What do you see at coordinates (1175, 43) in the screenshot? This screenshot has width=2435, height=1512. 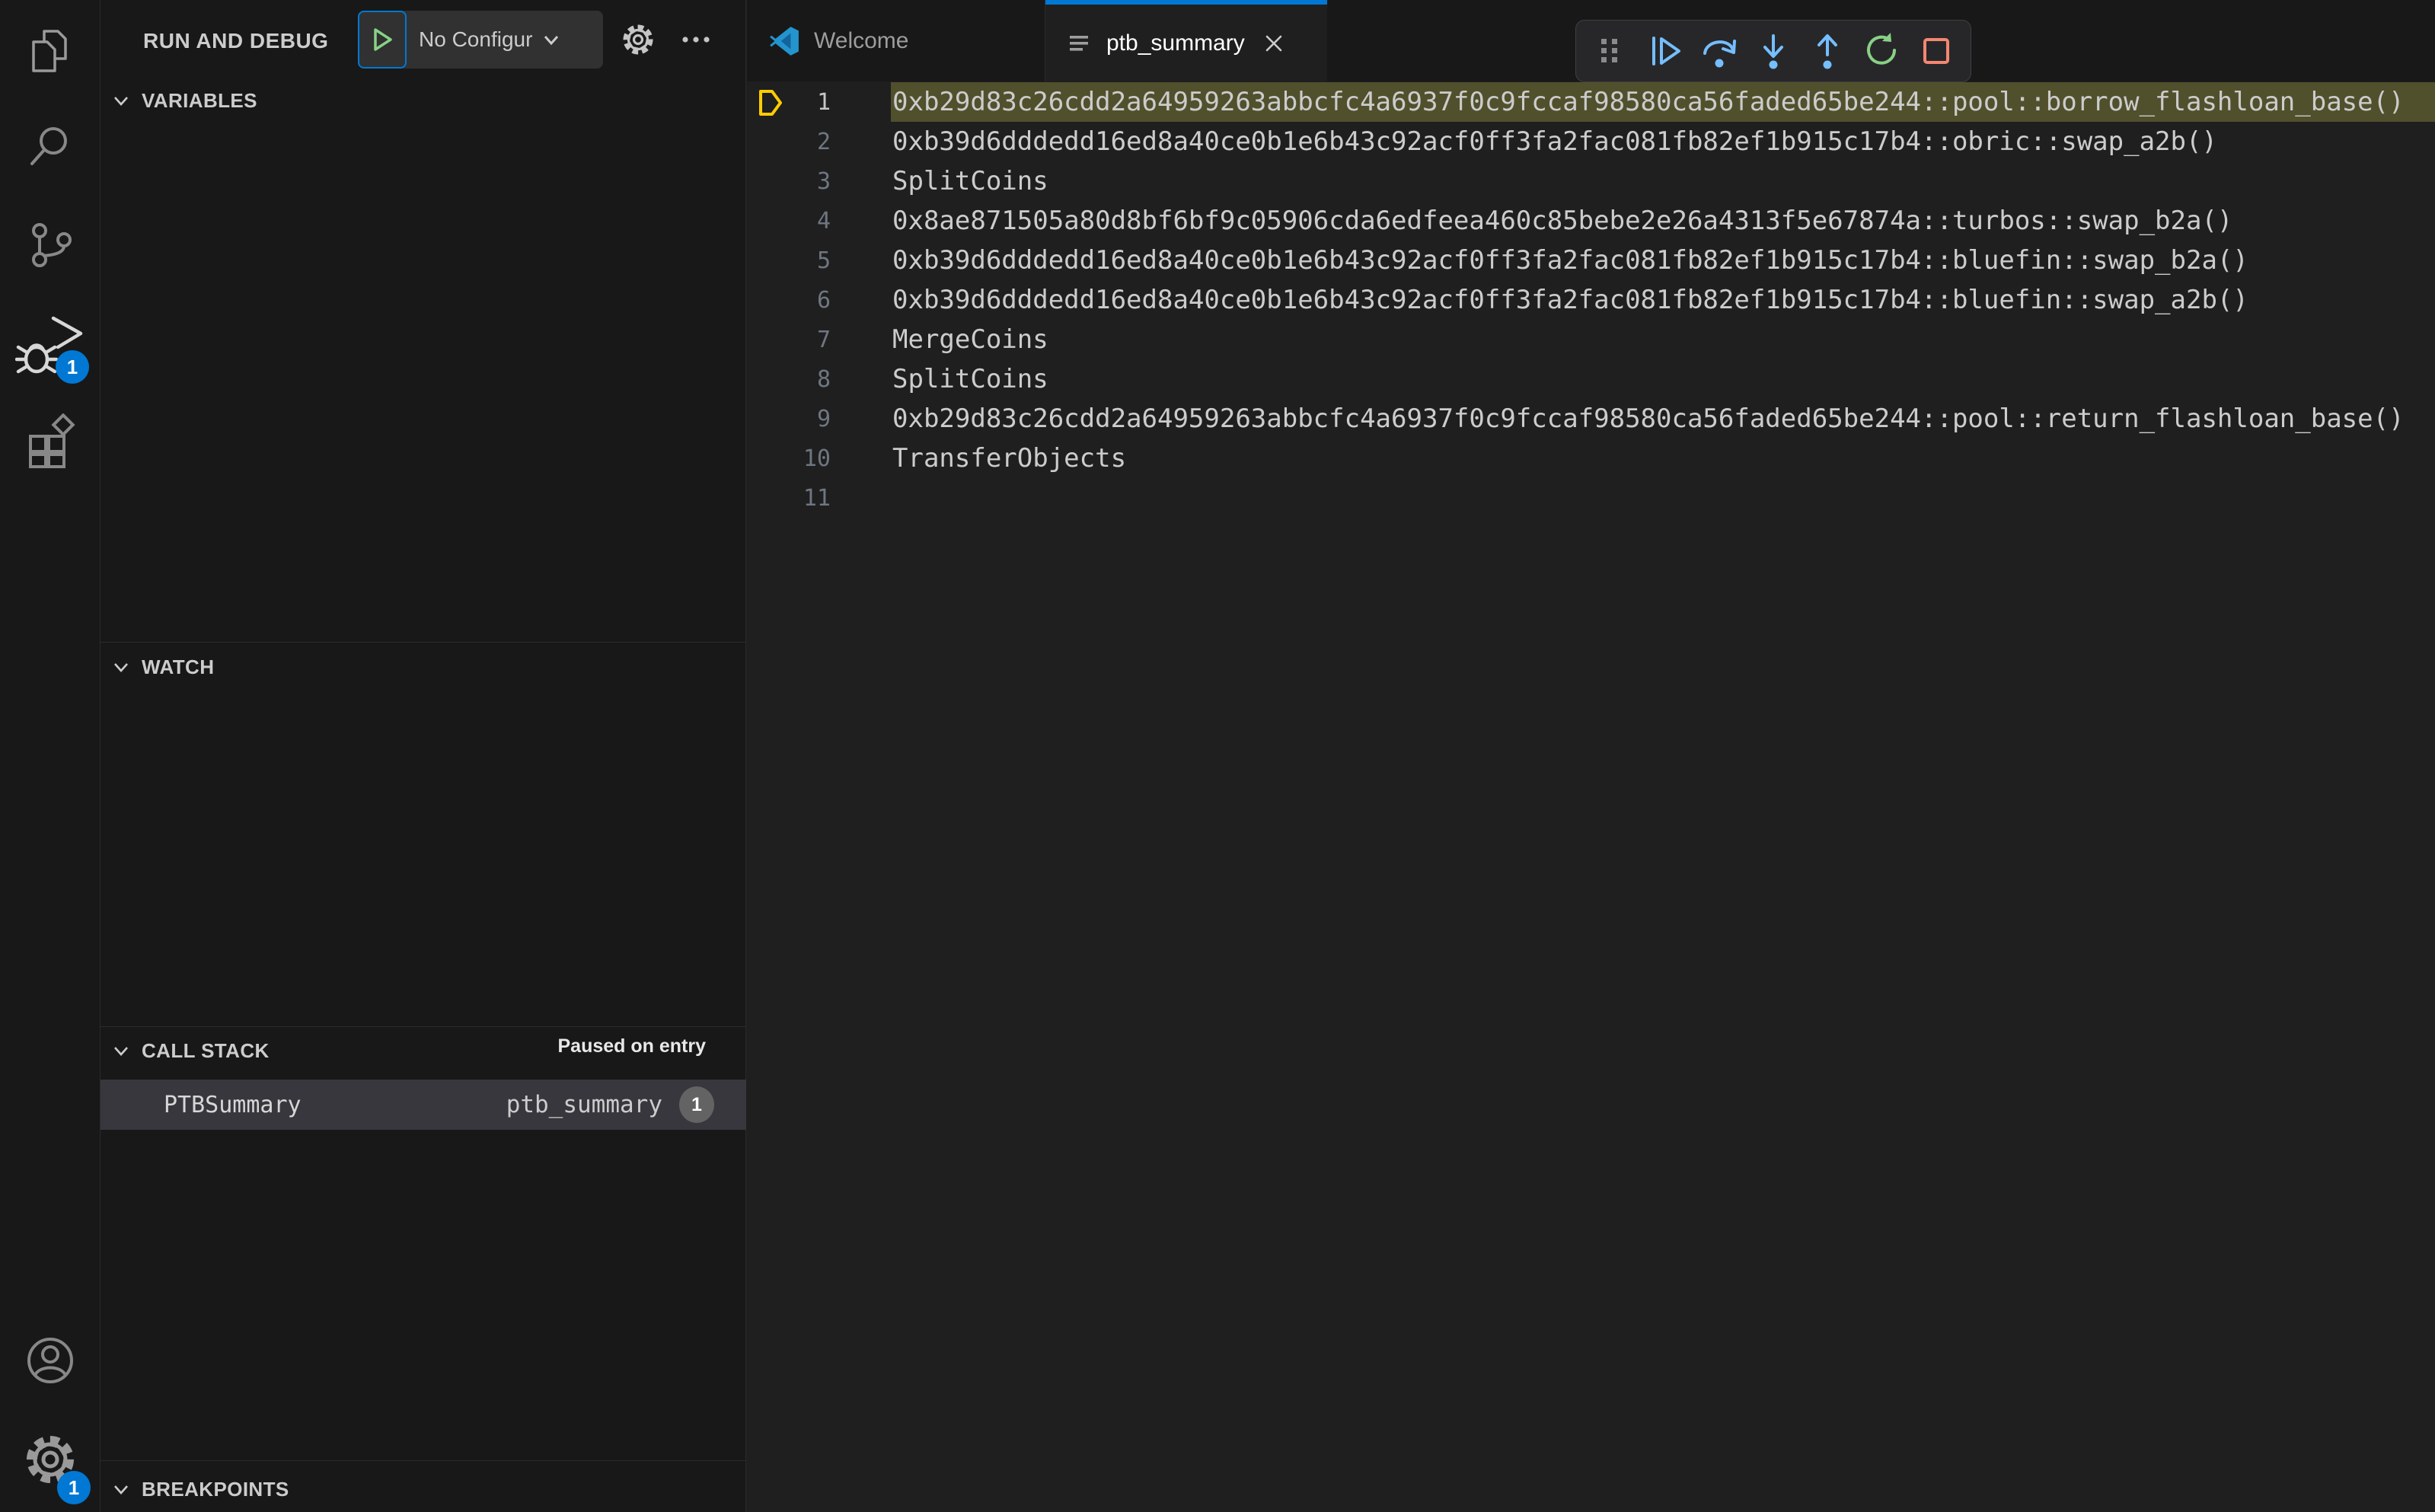 I see `tab-label: ptb_summary` at bounding box center [1175, 43].